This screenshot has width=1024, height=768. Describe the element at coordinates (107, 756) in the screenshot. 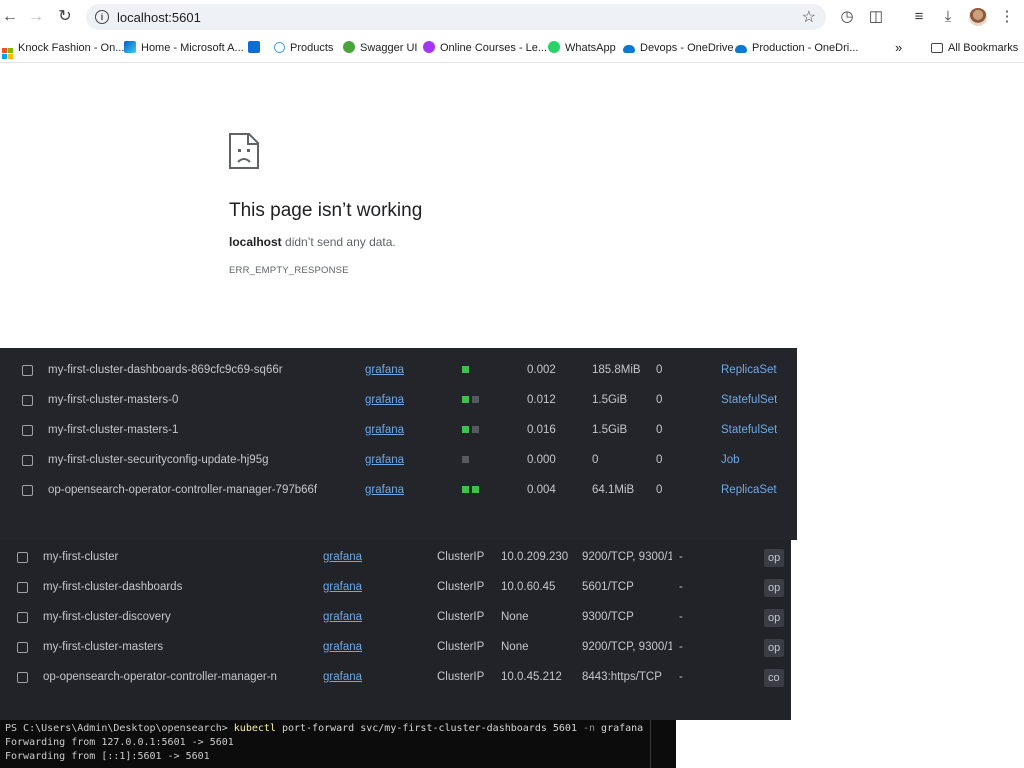

I see `terminal-output-line: Forwarding from [::1]:5601 -> 5601` at that location.